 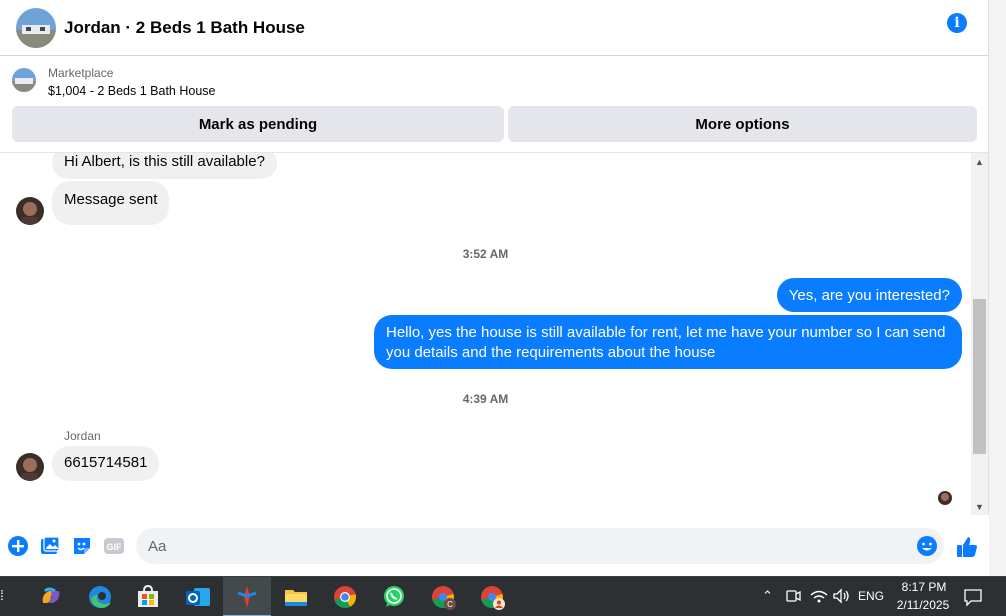 What do you see at coordinates (450, 604) in the screenshot?
I see `svg-text: C` at bounding box center [450, 604].